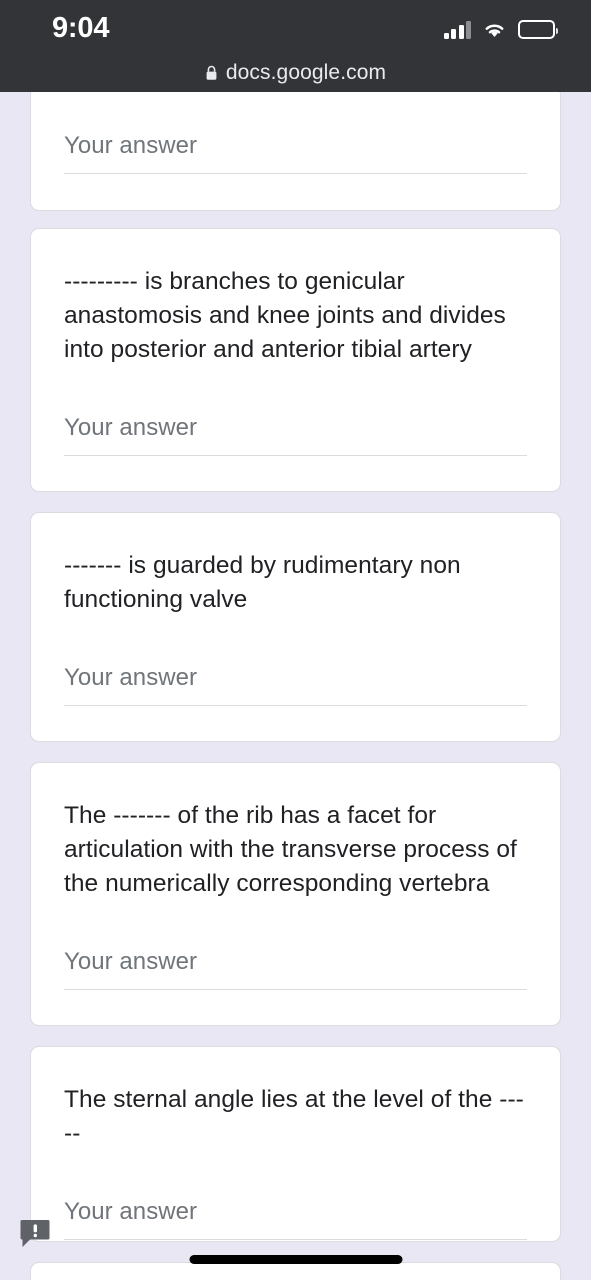  Describe the element at coordinates (81, 28) in the screenshot. I see `status-bar-time: 9:04` at that location.